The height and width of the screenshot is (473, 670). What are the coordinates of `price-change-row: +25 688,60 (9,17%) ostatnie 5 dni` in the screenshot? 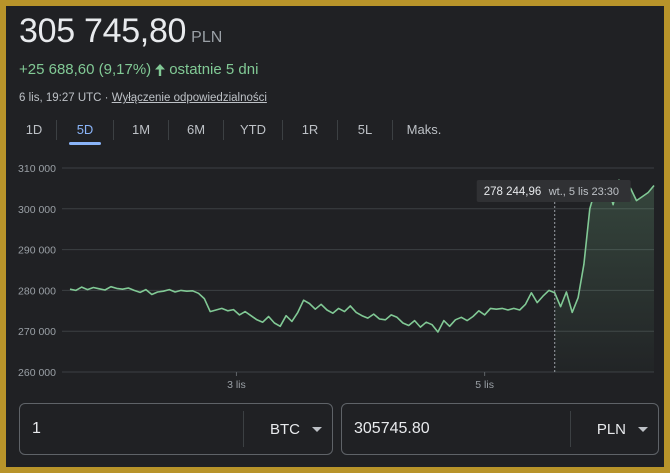 It's located at (138, 69).